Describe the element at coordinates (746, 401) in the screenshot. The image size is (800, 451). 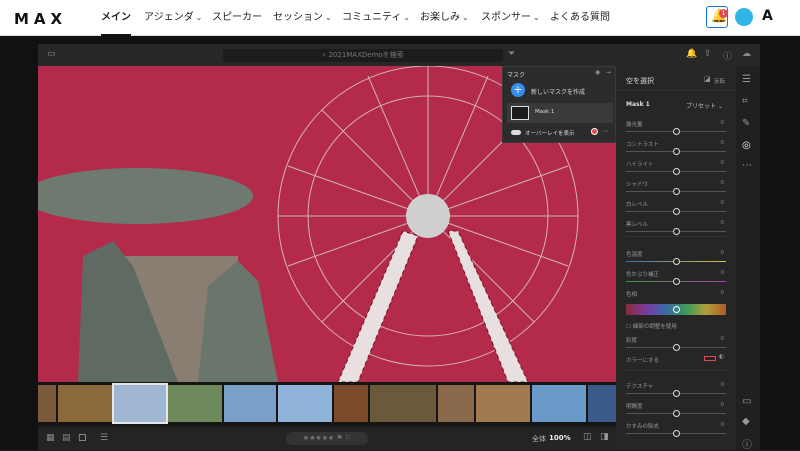
I see `comment-icon: ▭` at that location.